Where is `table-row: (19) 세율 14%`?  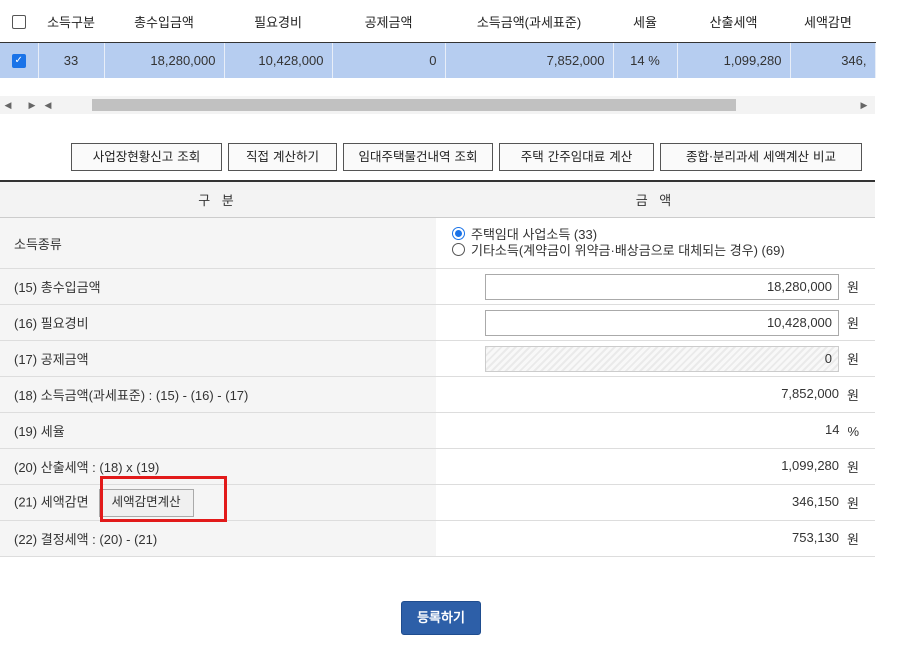
table-row: (19) 세율 14% is located at coordinates (437, 430).